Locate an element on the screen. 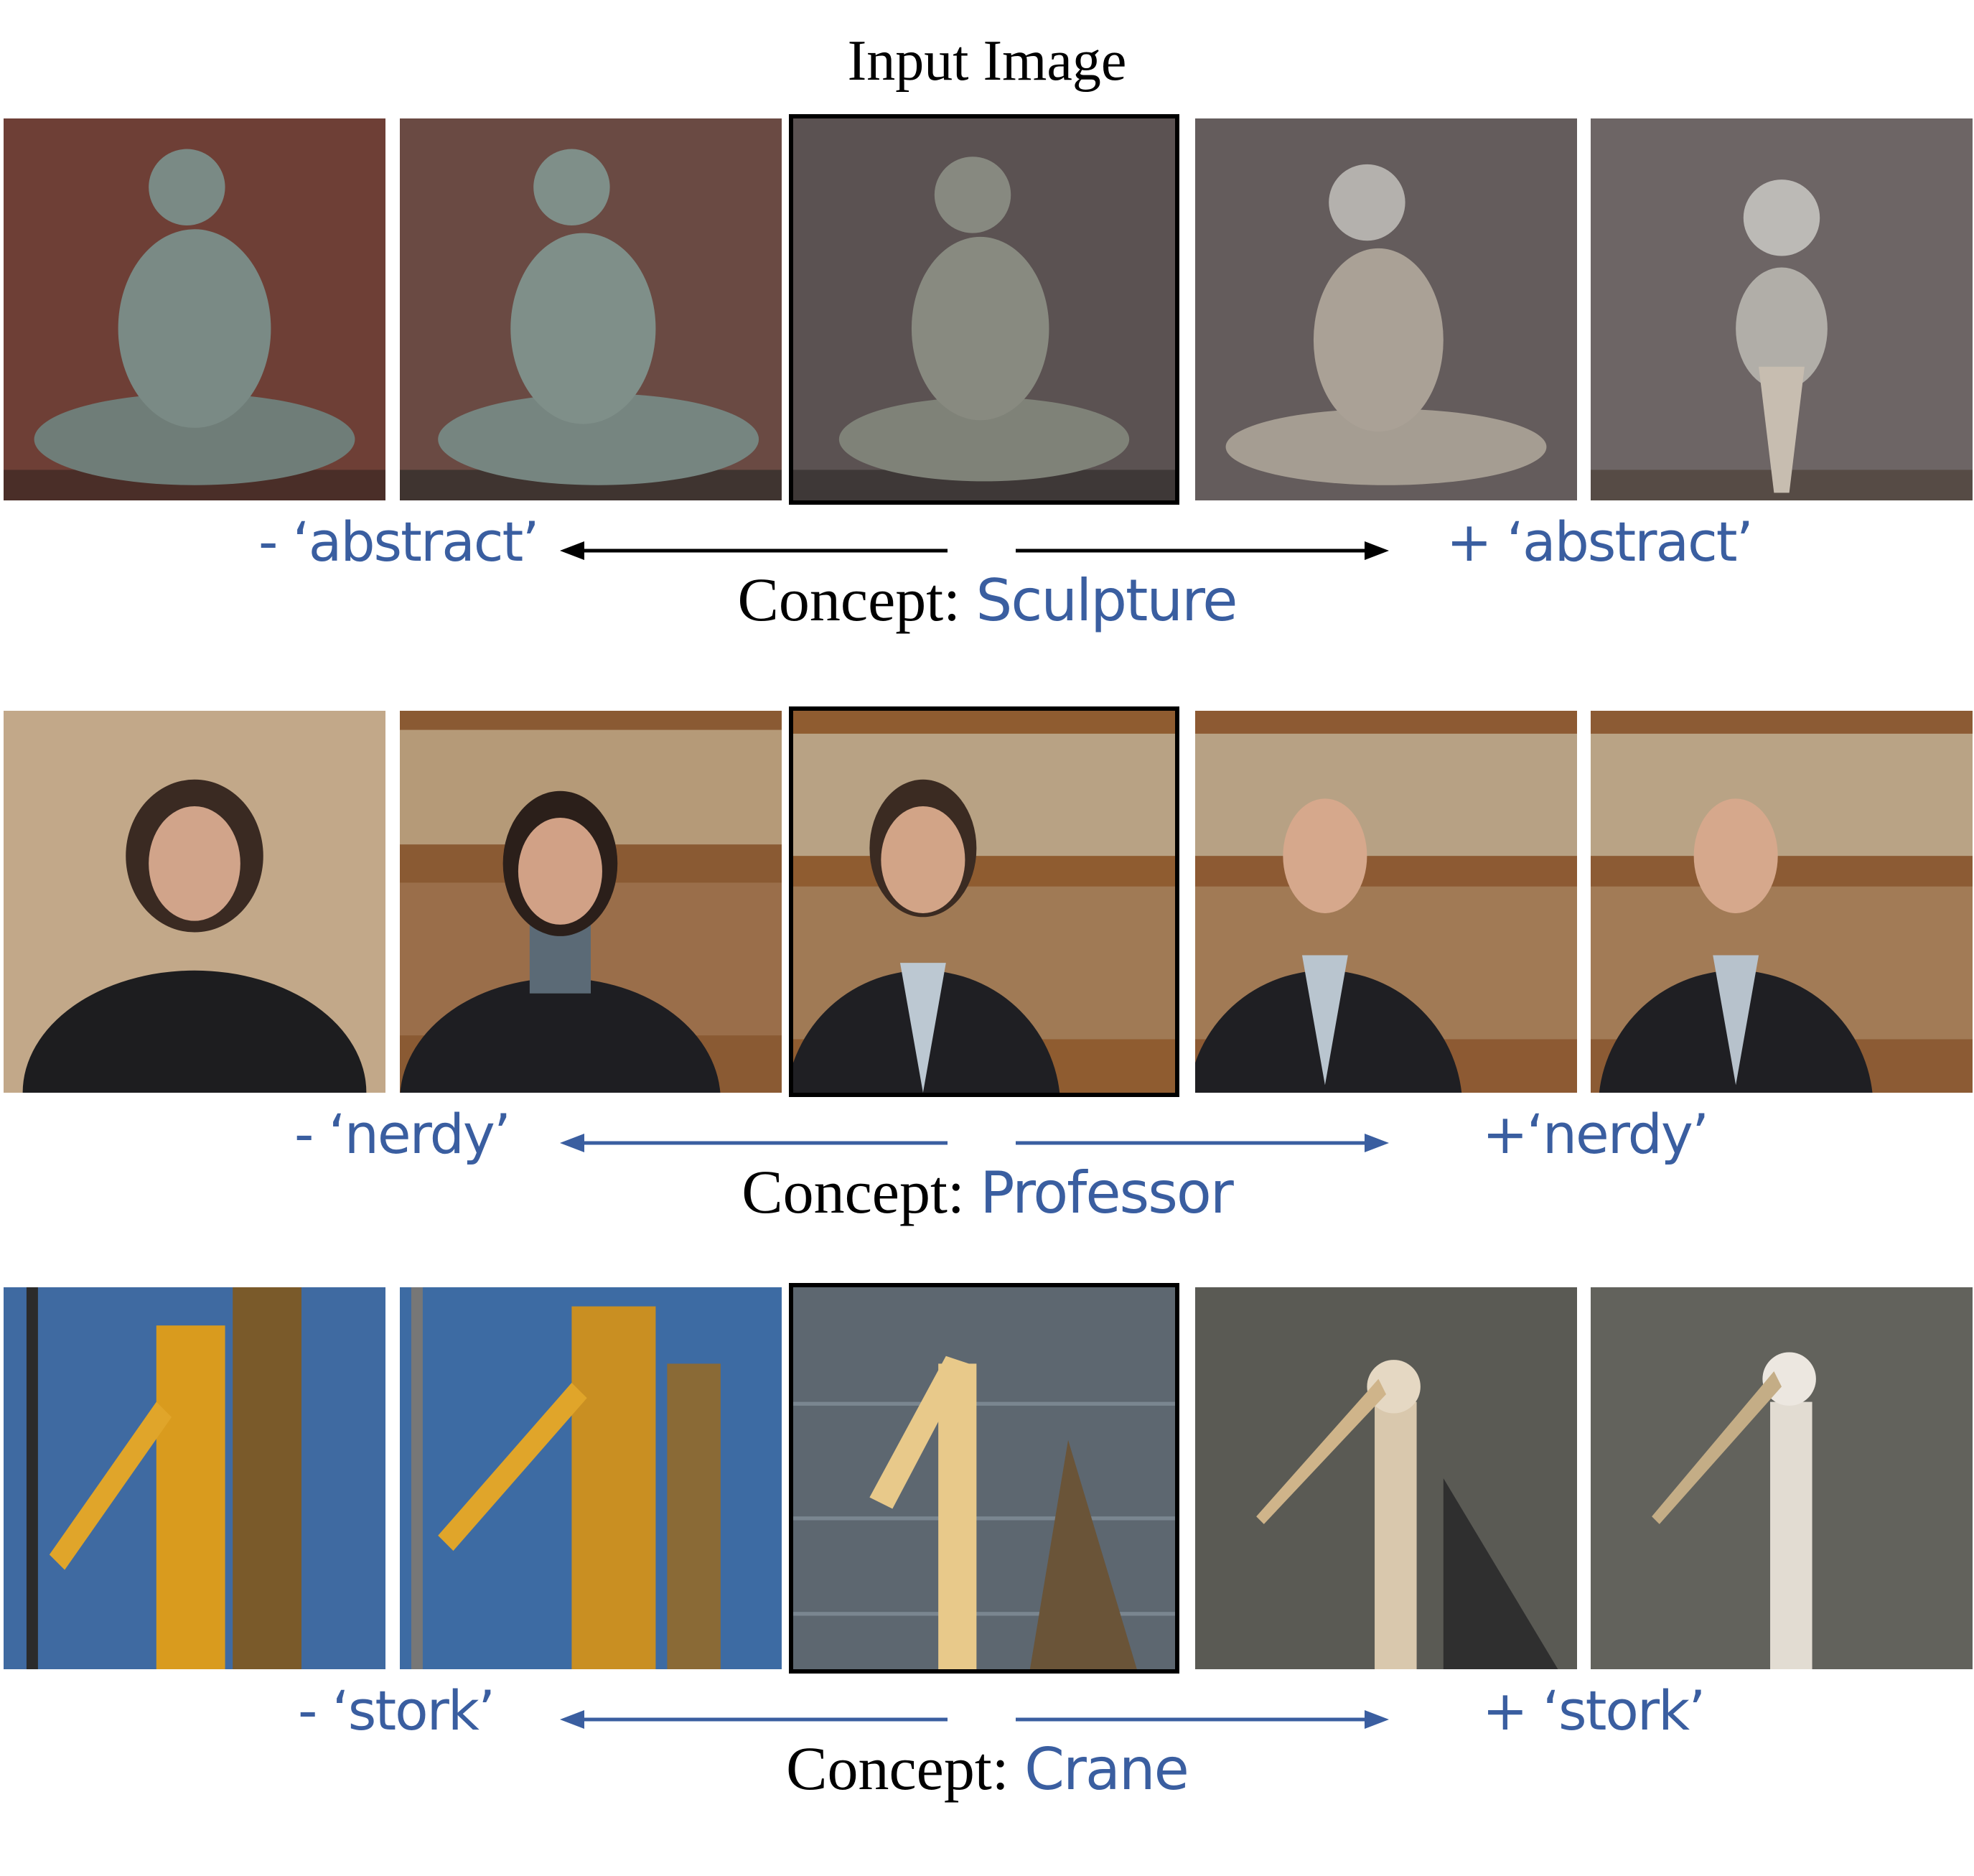 Image resolution: width=1974 pixels, height=1876 pixels. concept-caption: Concept: Professor is located at coordinates (987, 1192).